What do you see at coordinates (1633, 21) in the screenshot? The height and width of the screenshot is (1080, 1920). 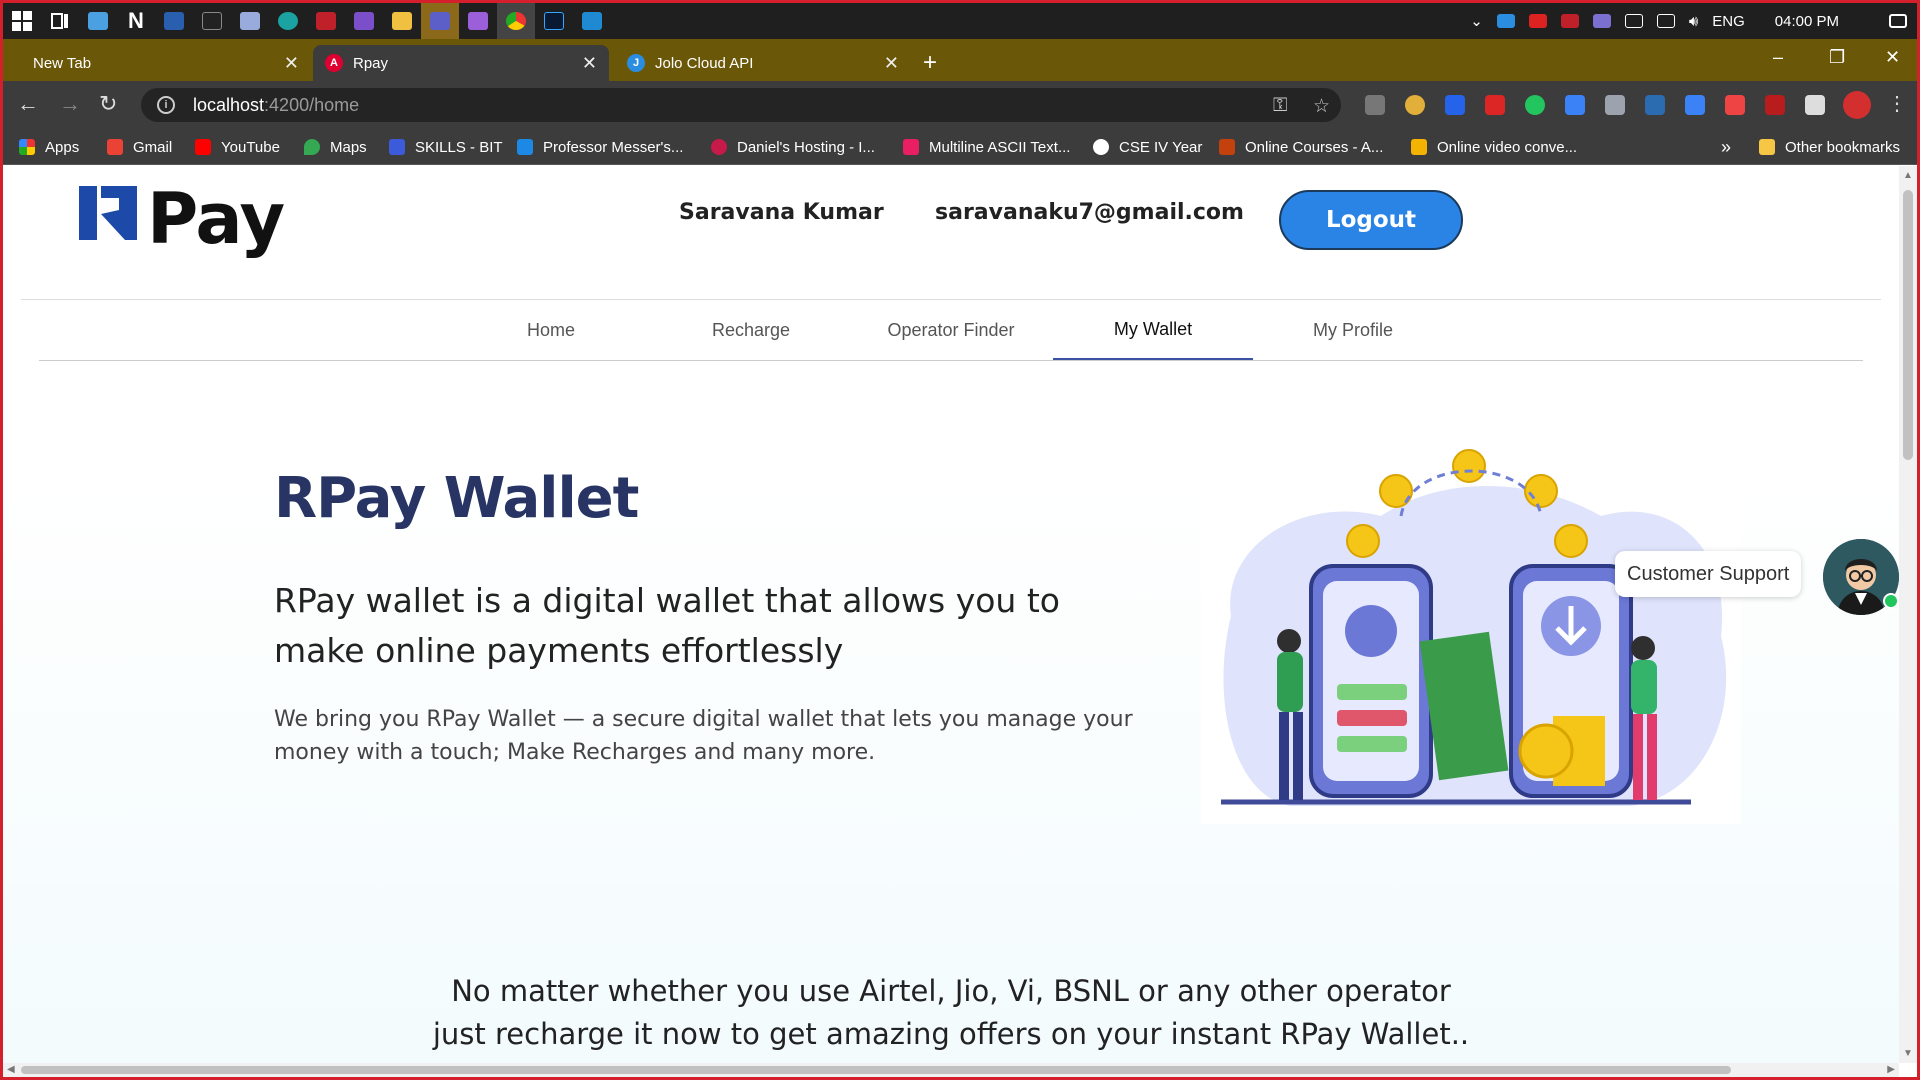 I see `battery-icon` at bounding box center [1633, 21].